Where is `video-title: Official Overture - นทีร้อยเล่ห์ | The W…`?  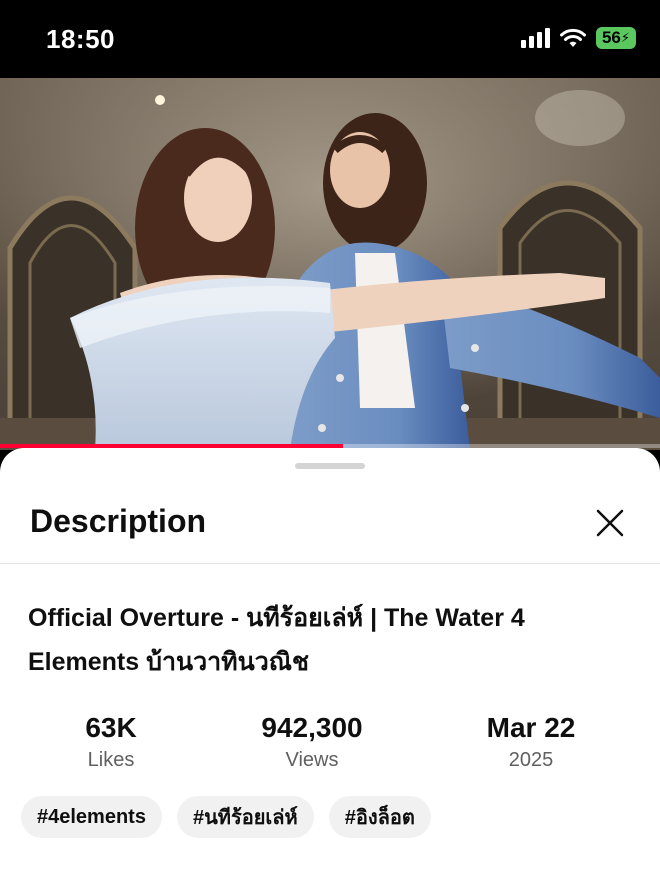 video-title: Official Overture - นทีร้อยเล่ห์ | The W… is located at coordinates (276, 640).